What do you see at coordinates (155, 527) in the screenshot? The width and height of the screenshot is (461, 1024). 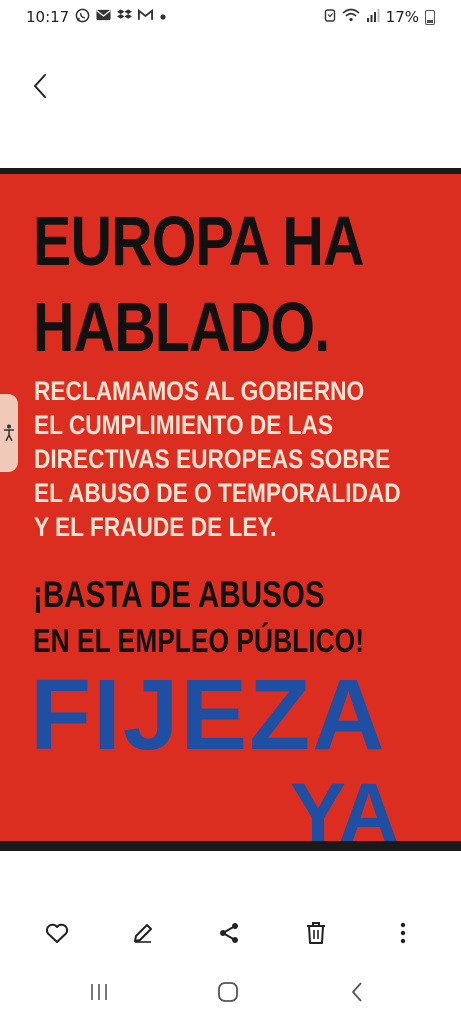 I see `body-line-5: Y EL FRAUDE DE LEY.` at bounding box center [155, 527].